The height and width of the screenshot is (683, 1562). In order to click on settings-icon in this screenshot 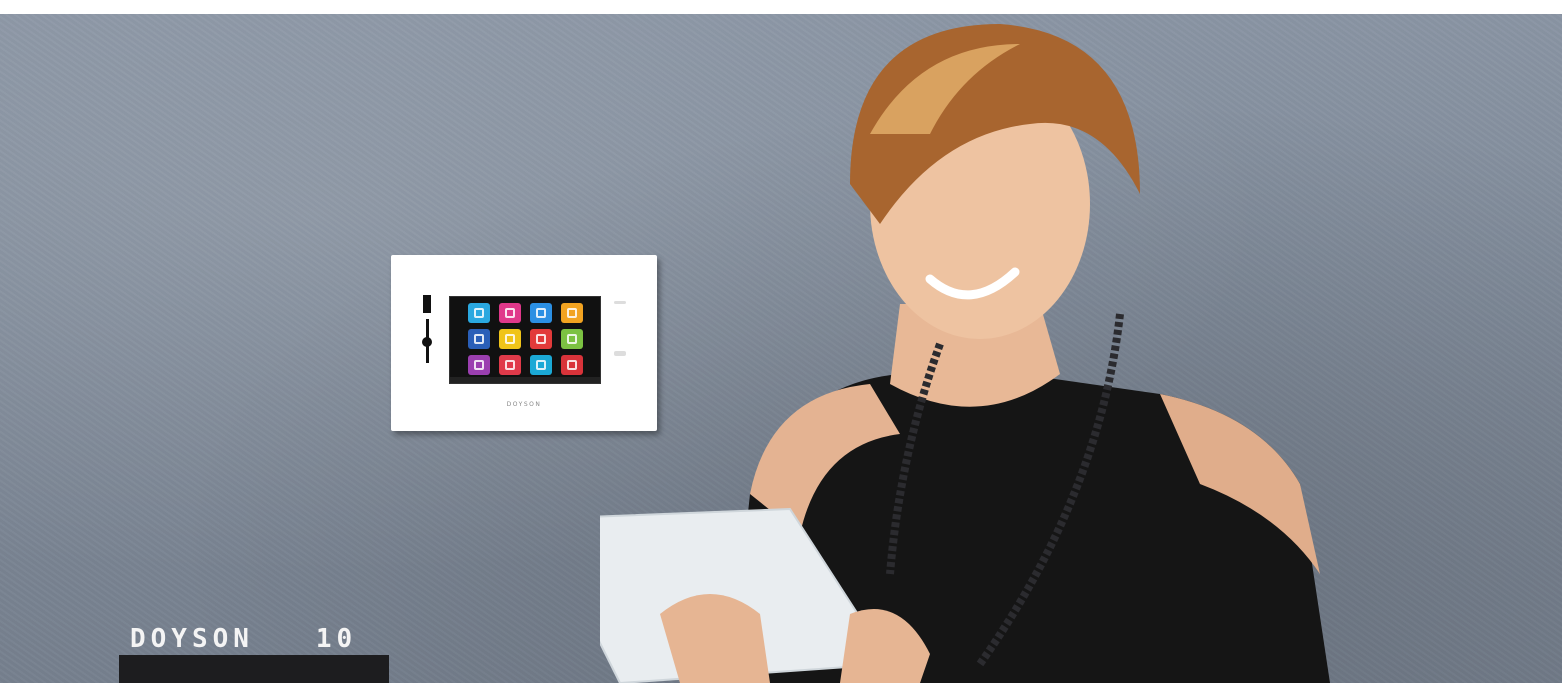, I will do `click(510, 339)`.